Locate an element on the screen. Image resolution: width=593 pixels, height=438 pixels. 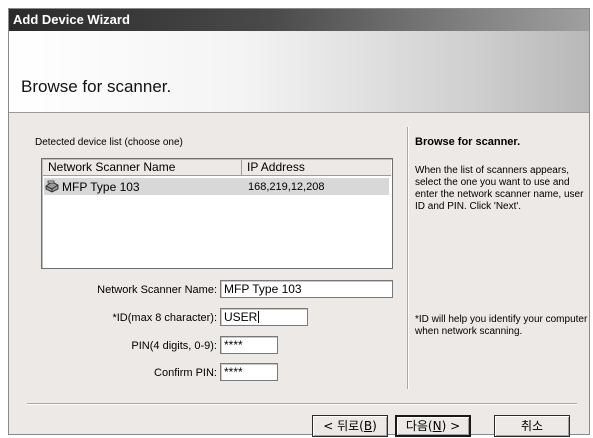
device-ip-text: 168,219,12,208 is located at coordinates (286, 186).